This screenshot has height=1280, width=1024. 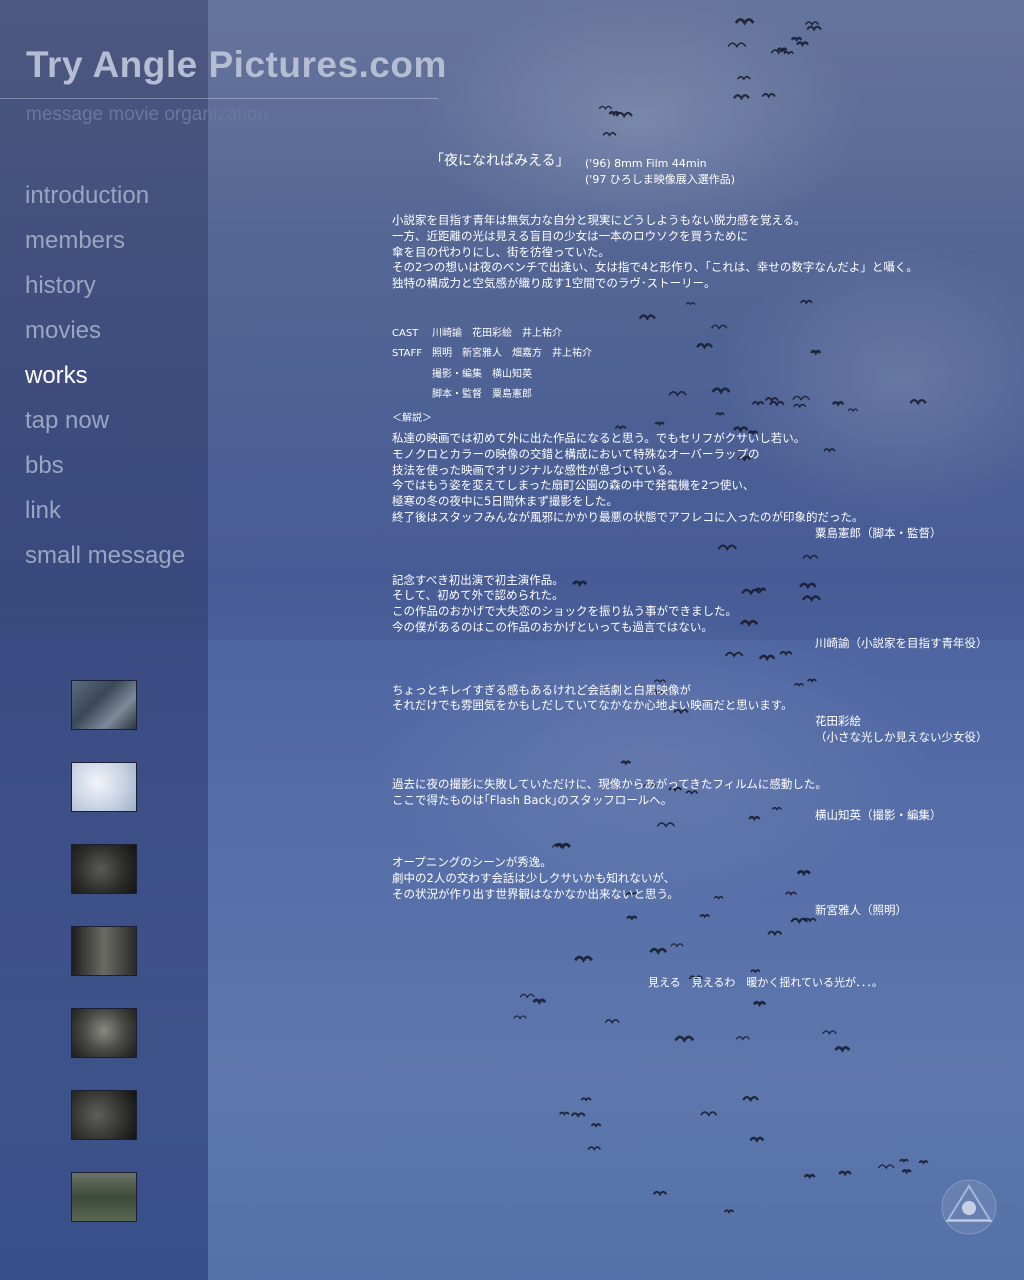 I want to click on comment-line: 極寒の冬の夜中に5日間休まず撮影をした。, so click(x=505, y=501).